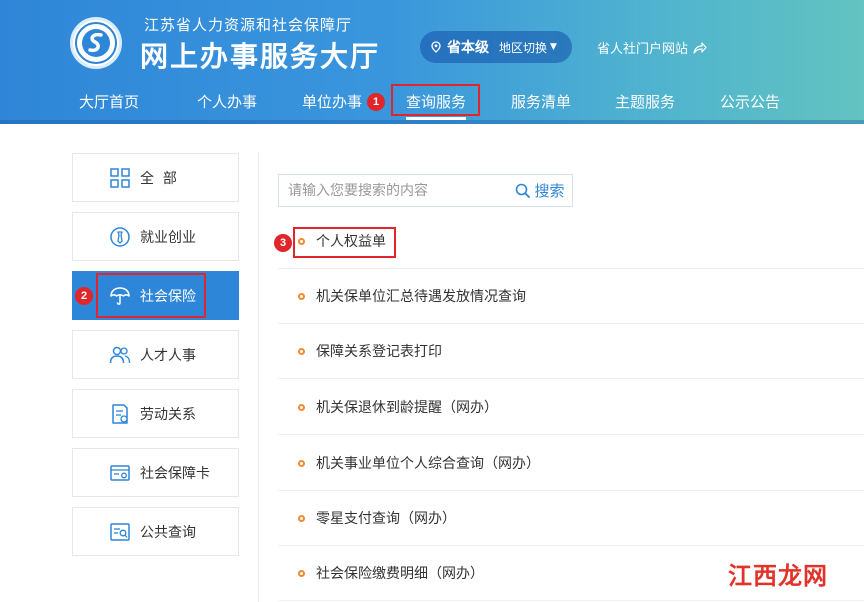 The image size is (864, 602). I want to click on emblem-icon, so click(96, 43).